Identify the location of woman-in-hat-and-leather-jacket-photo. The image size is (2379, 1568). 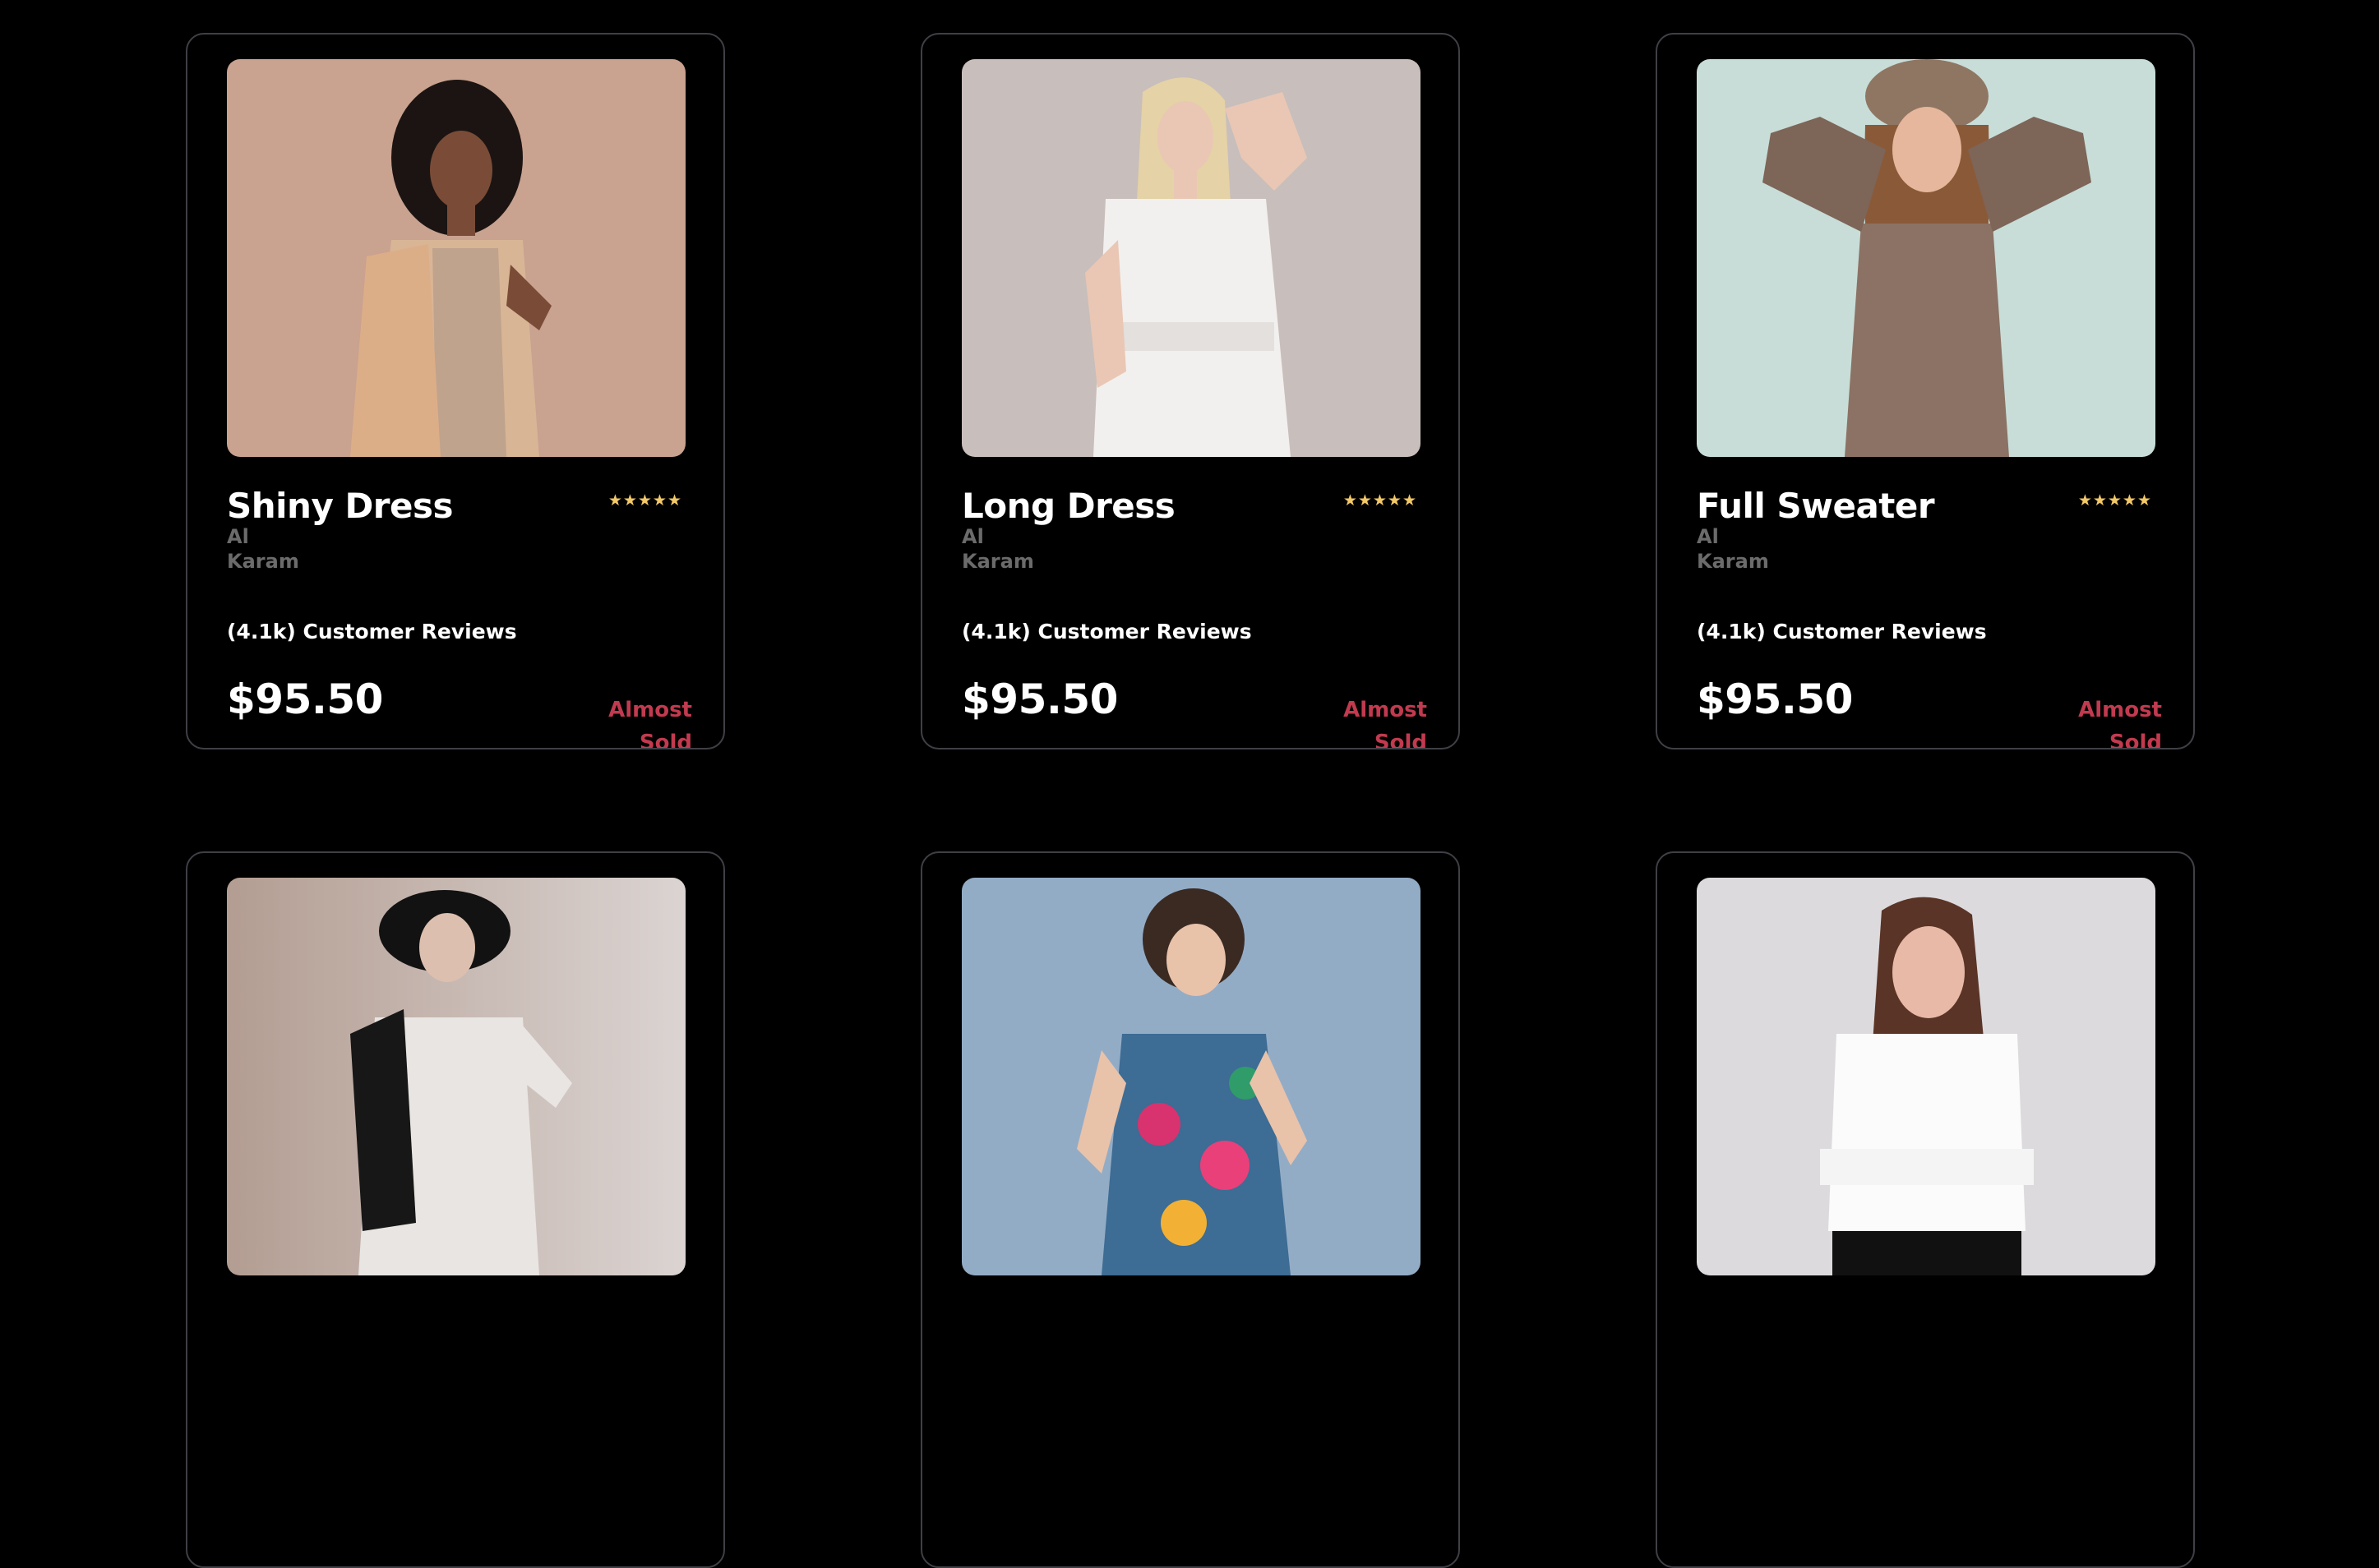
(456, 1076).